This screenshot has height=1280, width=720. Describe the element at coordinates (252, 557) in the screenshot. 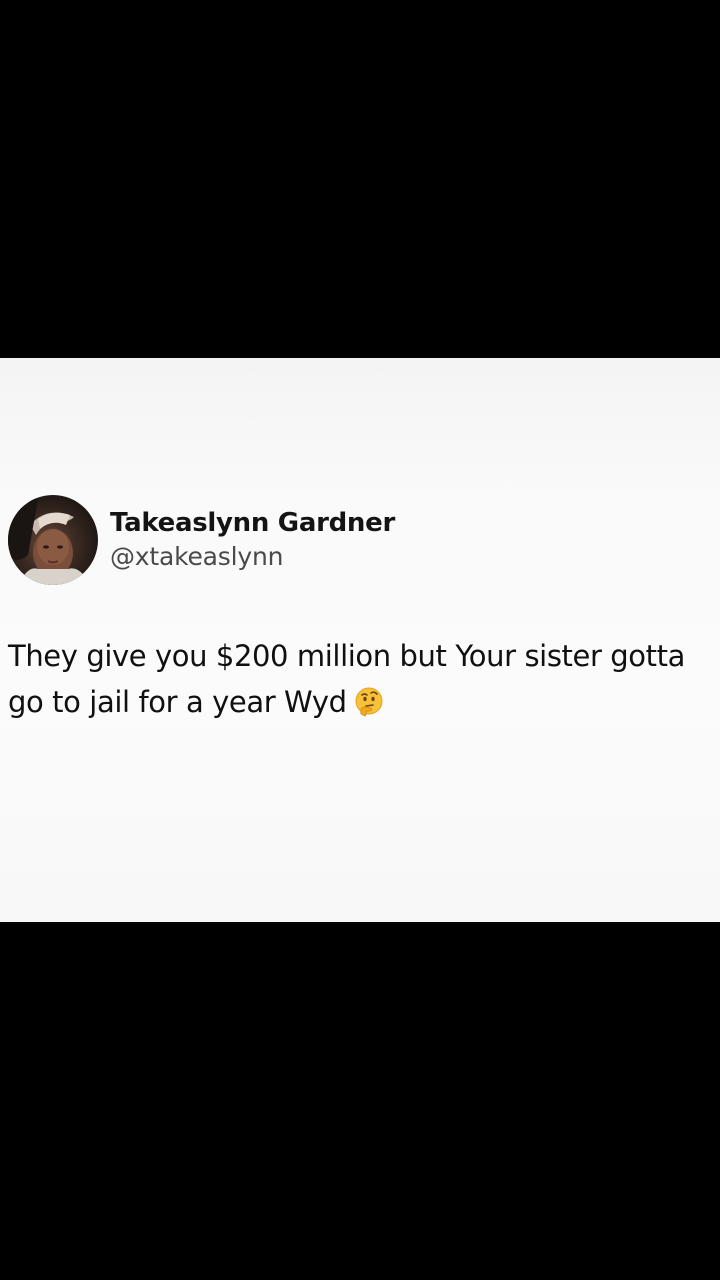

I see `user-handle: @xtakeaslynn` at that location.